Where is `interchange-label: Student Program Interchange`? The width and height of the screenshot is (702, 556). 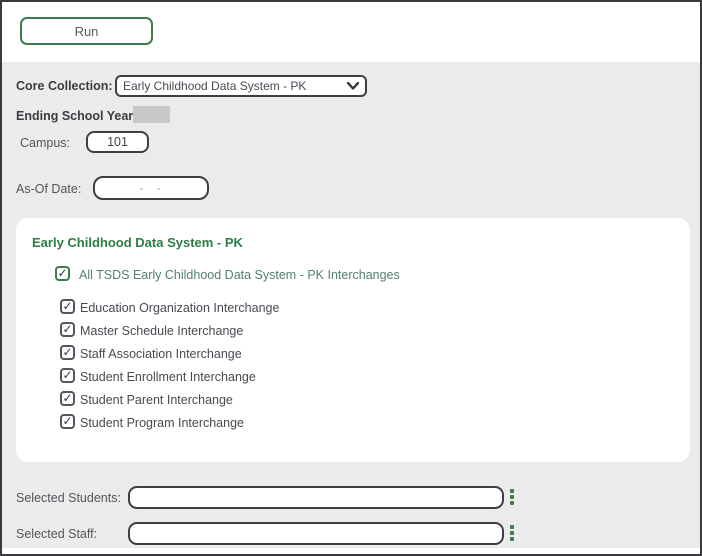 interchange-label: Student Program Interchange is located at coordinates (162, 423).